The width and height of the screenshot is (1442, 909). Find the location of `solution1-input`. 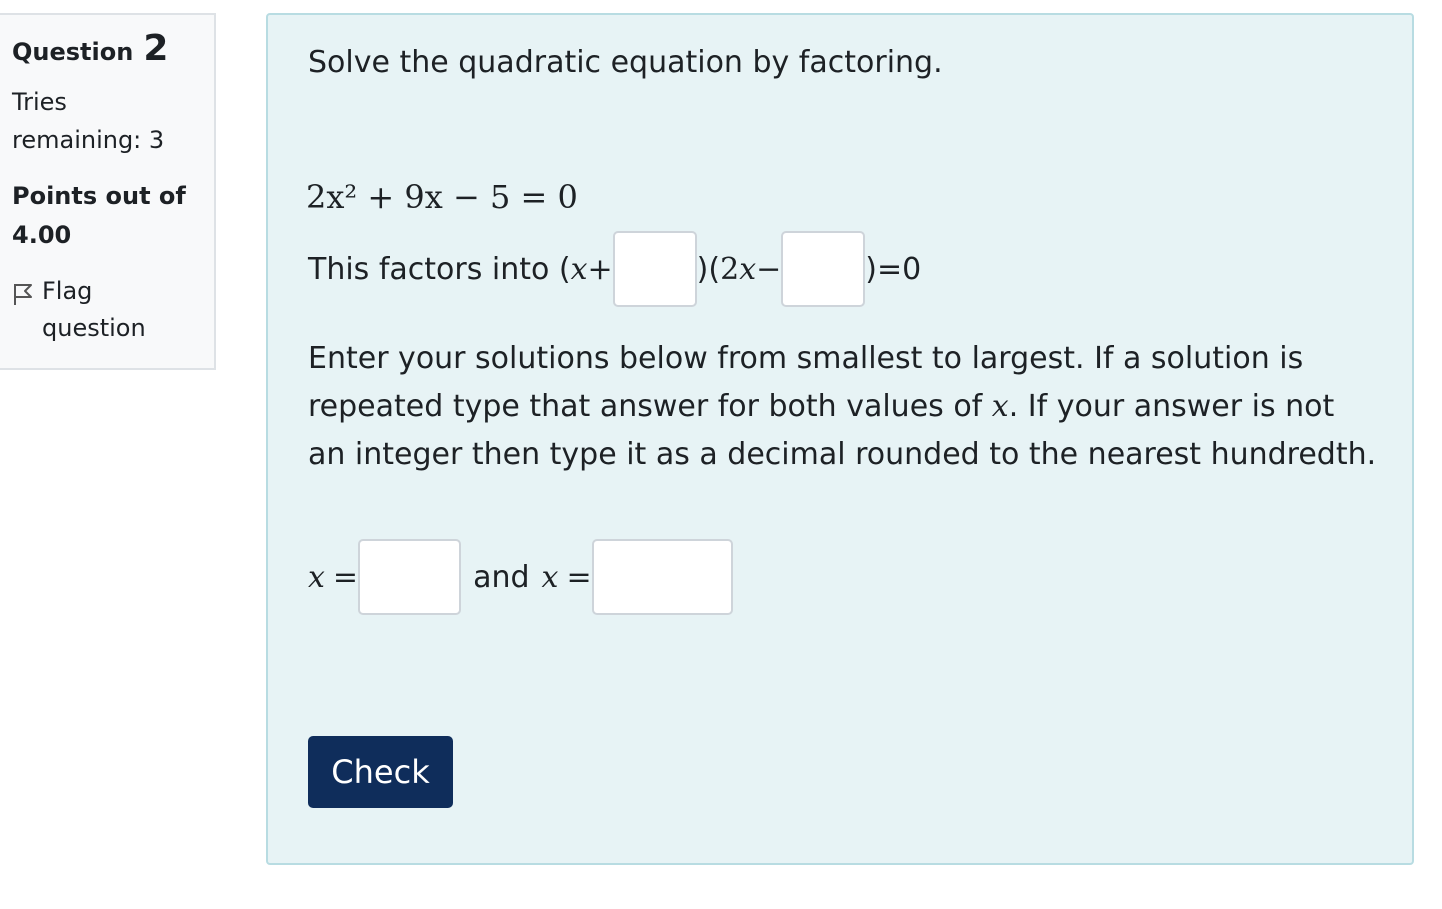

solution1-input is located at coordinates (410, 577).